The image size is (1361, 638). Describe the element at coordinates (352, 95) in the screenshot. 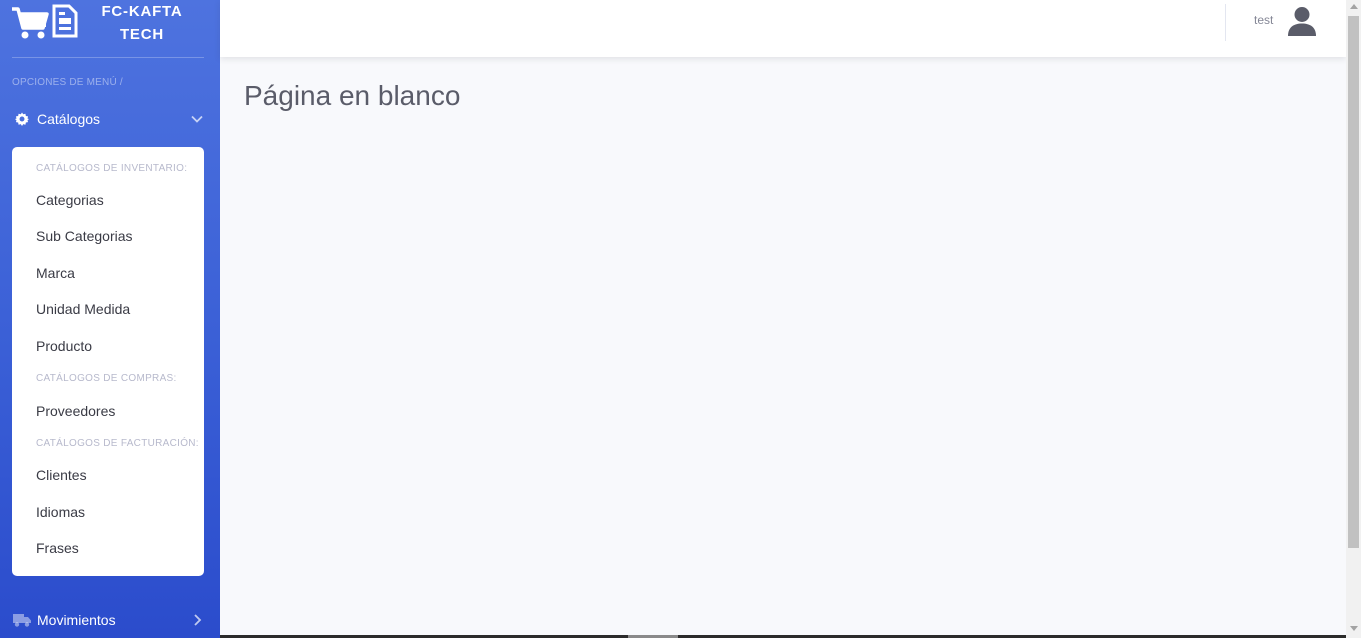

I see `page-title: Página en blanco` at that location.